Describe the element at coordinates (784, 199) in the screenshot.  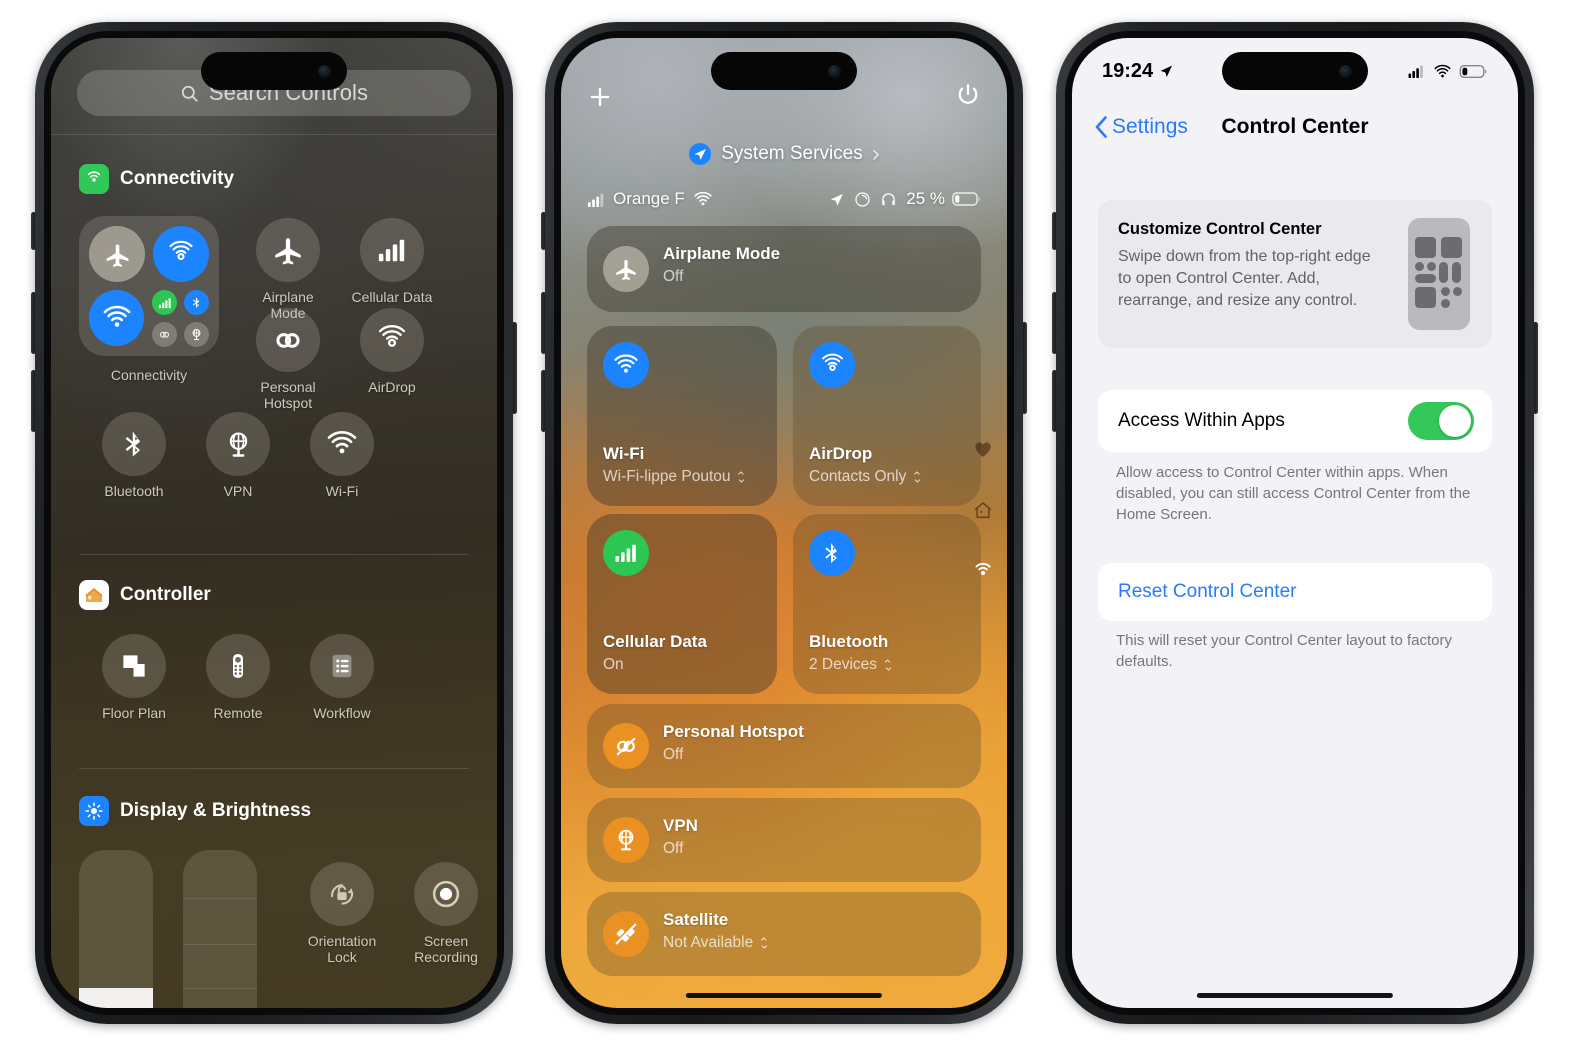
I see `control-center-status-row: Orange F 25 %` at that location.